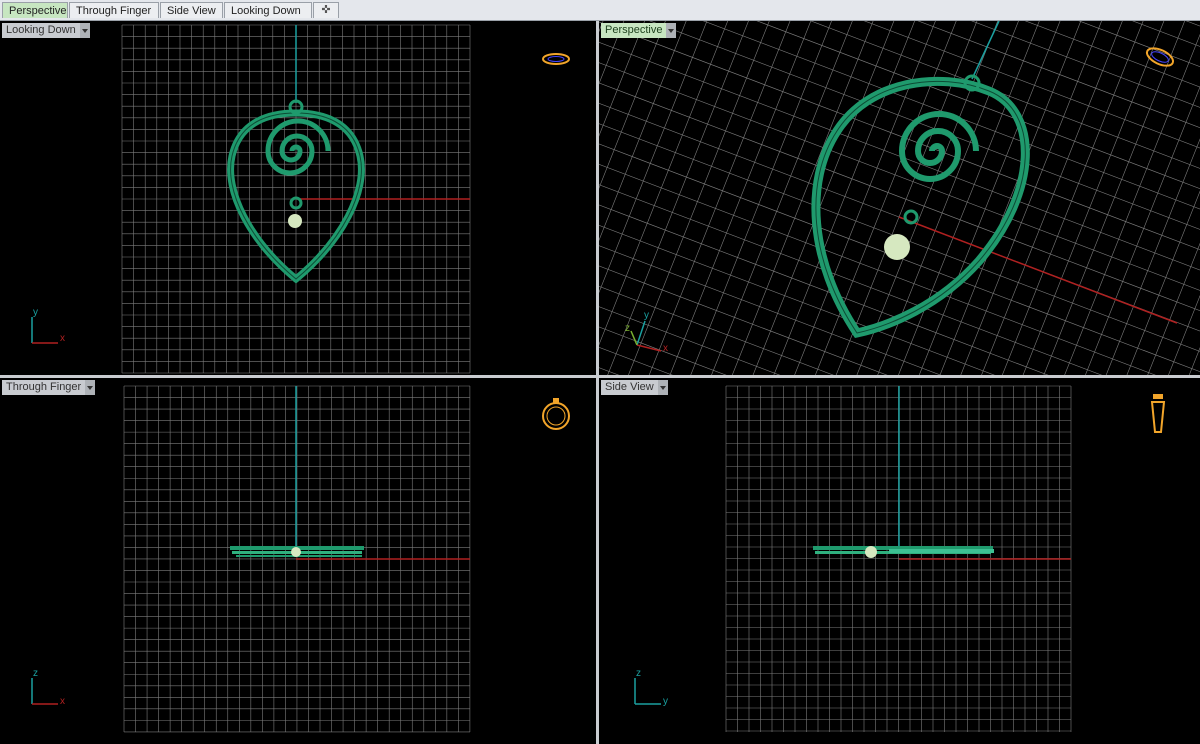 The width and height of the screenshot is (1200, 744). I want to click on ring-top-view-icon, so click(556, 59).